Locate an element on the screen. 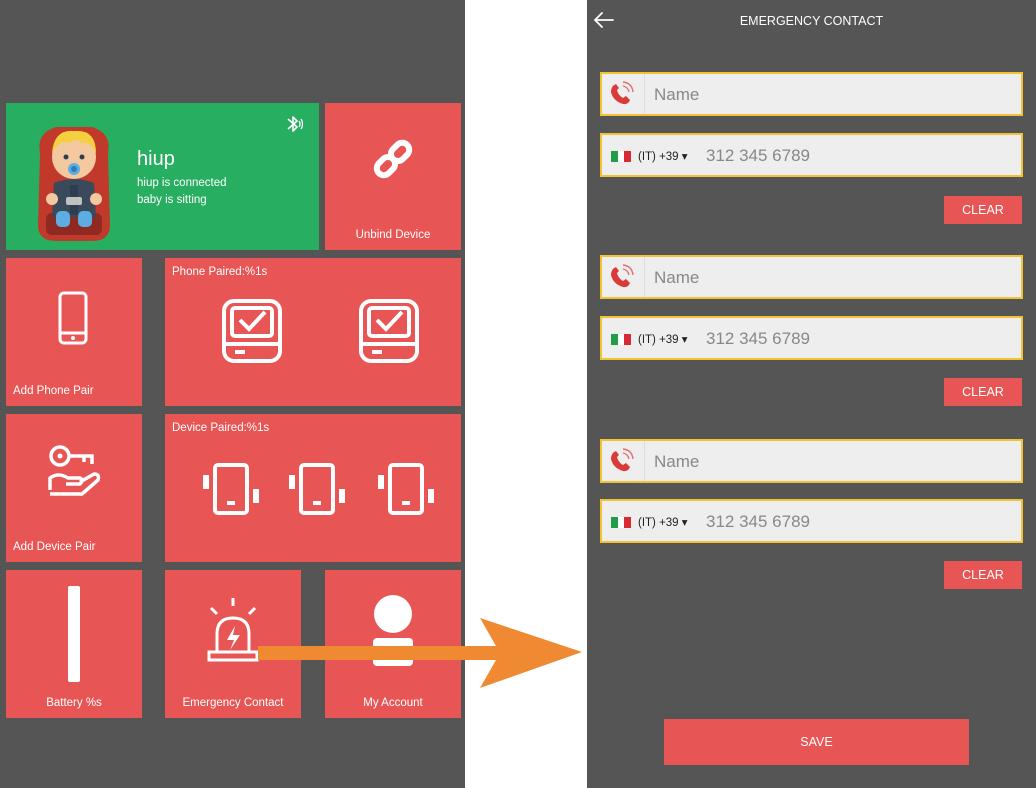  baby-in-car-seat-icon is located at coordinates (74, 184).